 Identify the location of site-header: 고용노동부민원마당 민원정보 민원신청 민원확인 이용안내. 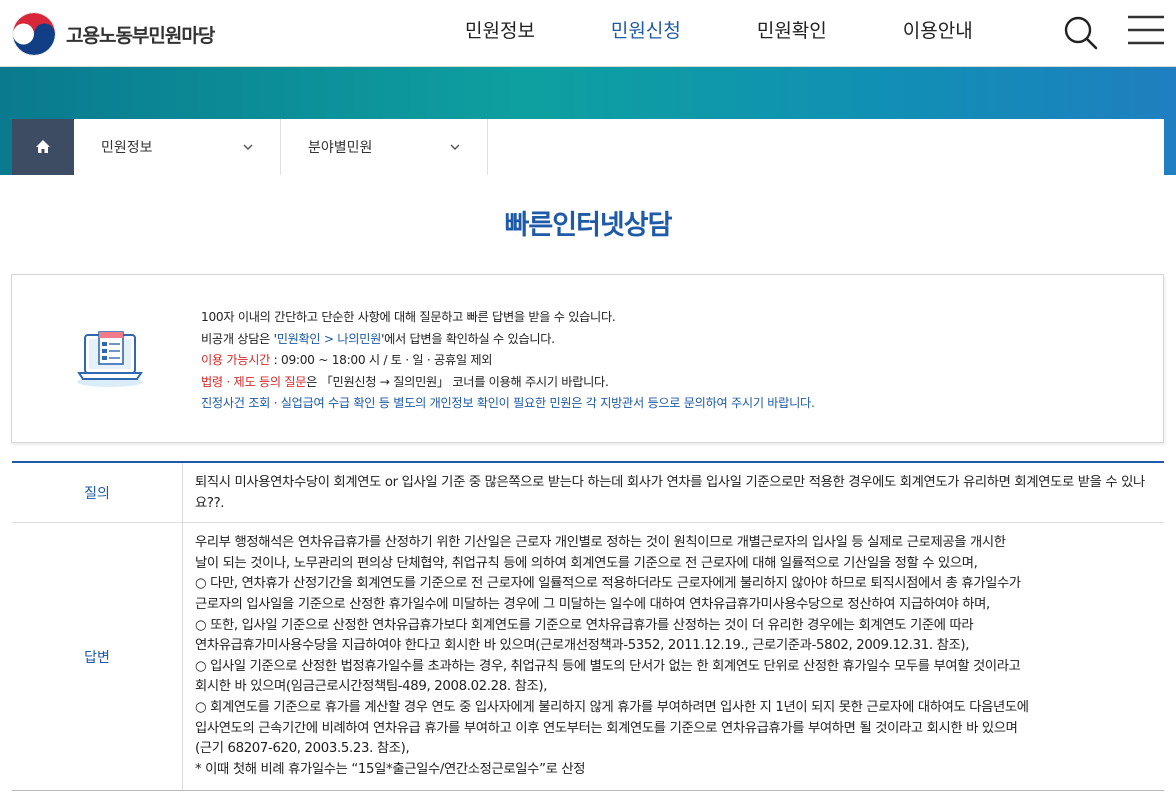
(588, 33).